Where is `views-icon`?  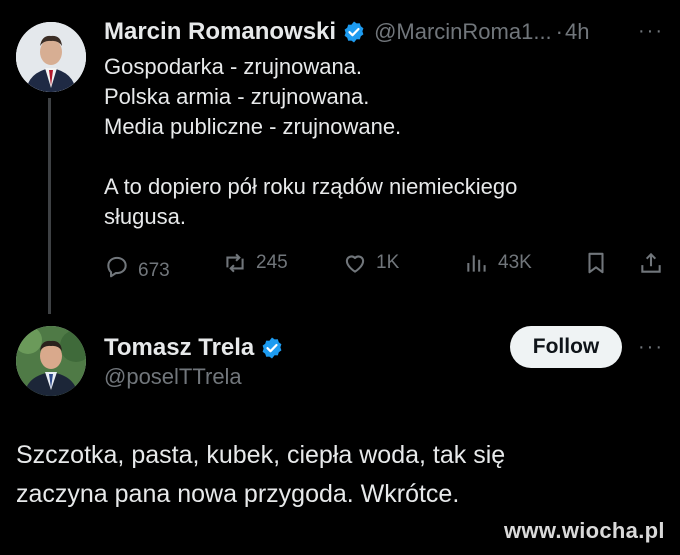 views-icon is located at coordinates (476, 263).